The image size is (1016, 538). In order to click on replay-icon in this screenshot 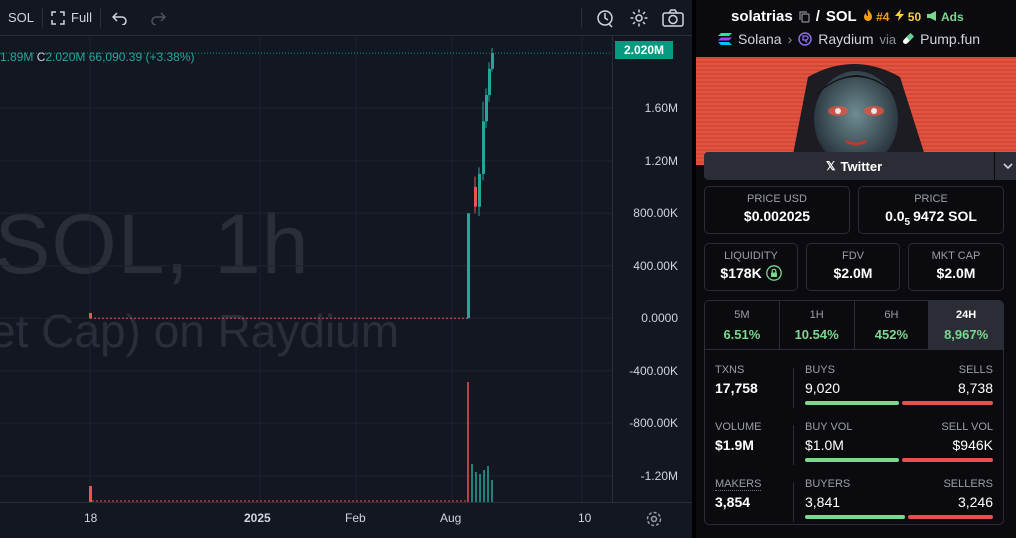, I will do `click(605, 18)`.